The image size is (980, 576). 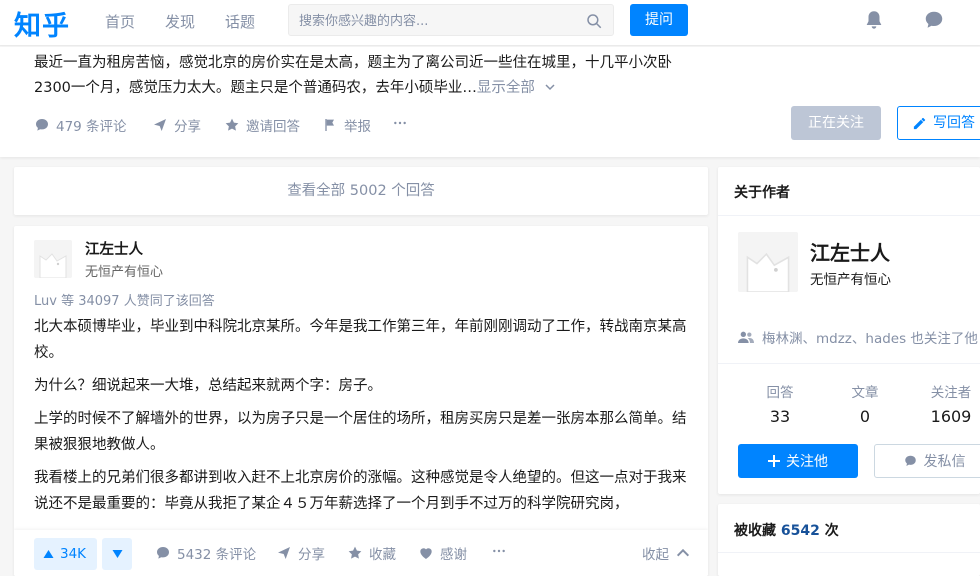 I want to click on question-share-button: 分享, so click(x=176, y=125).